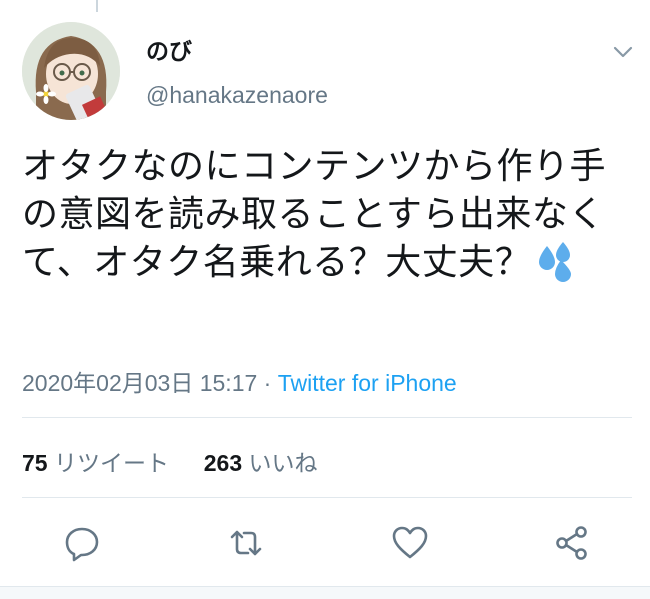  I want to click on like-button, so click(410, 543).